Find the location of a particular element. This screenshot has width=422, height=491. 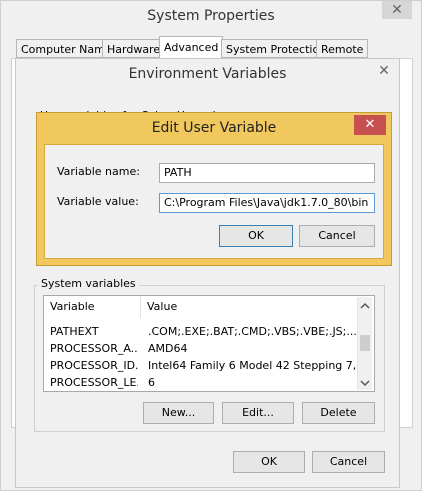

variable-name-field: PATH is located at coordinates (267, 173).